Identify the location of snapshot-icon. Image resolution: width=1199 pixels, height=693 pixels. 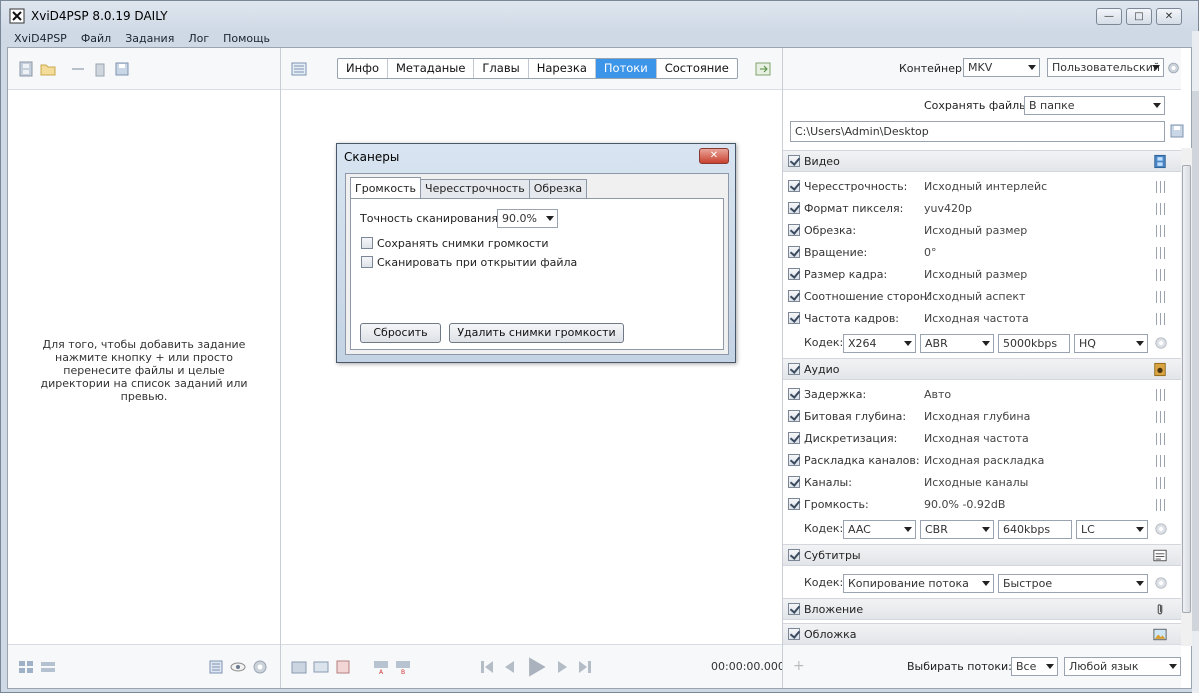
(299, 667).